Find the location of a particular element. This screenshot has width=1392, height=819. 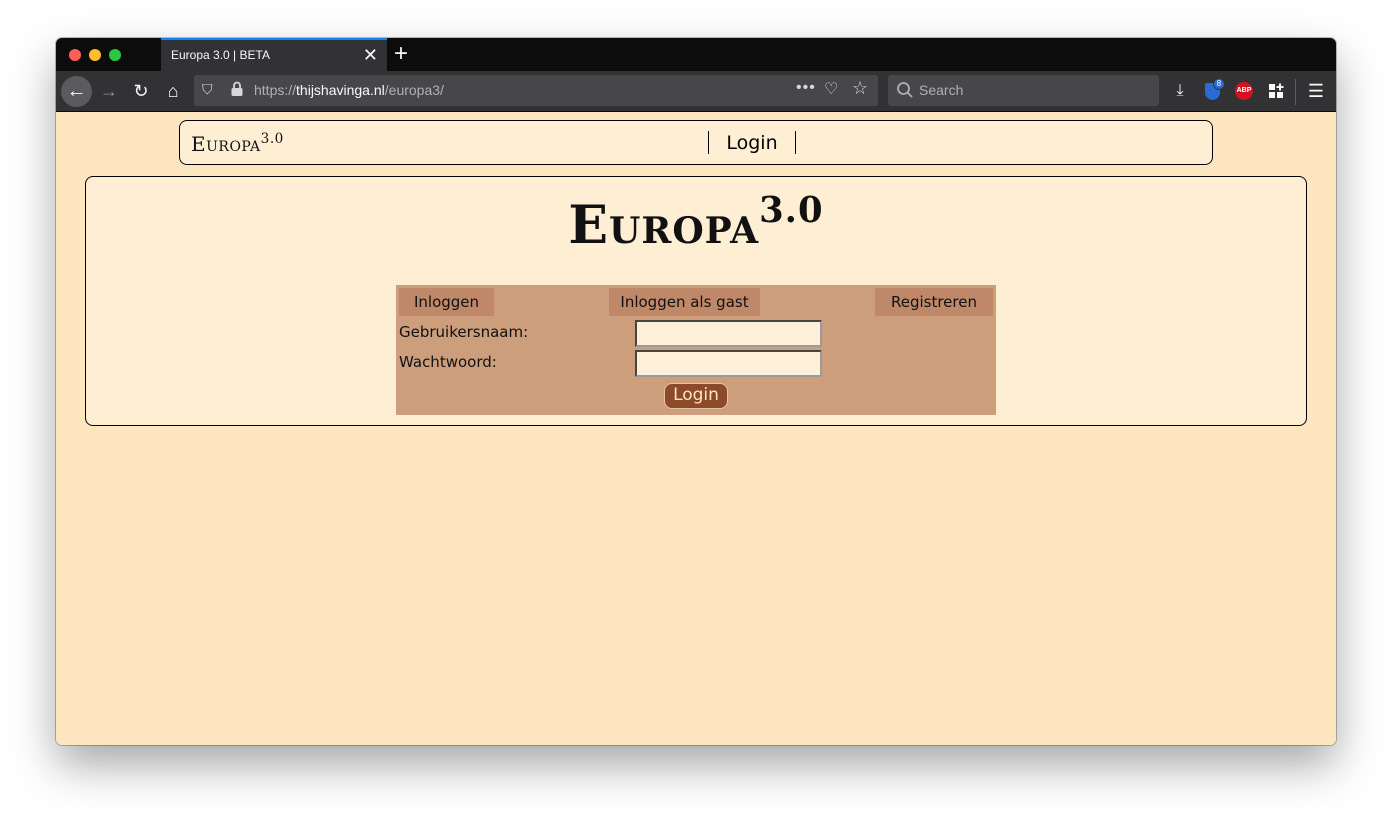

nav-divider is located at coordinates (795, 142).